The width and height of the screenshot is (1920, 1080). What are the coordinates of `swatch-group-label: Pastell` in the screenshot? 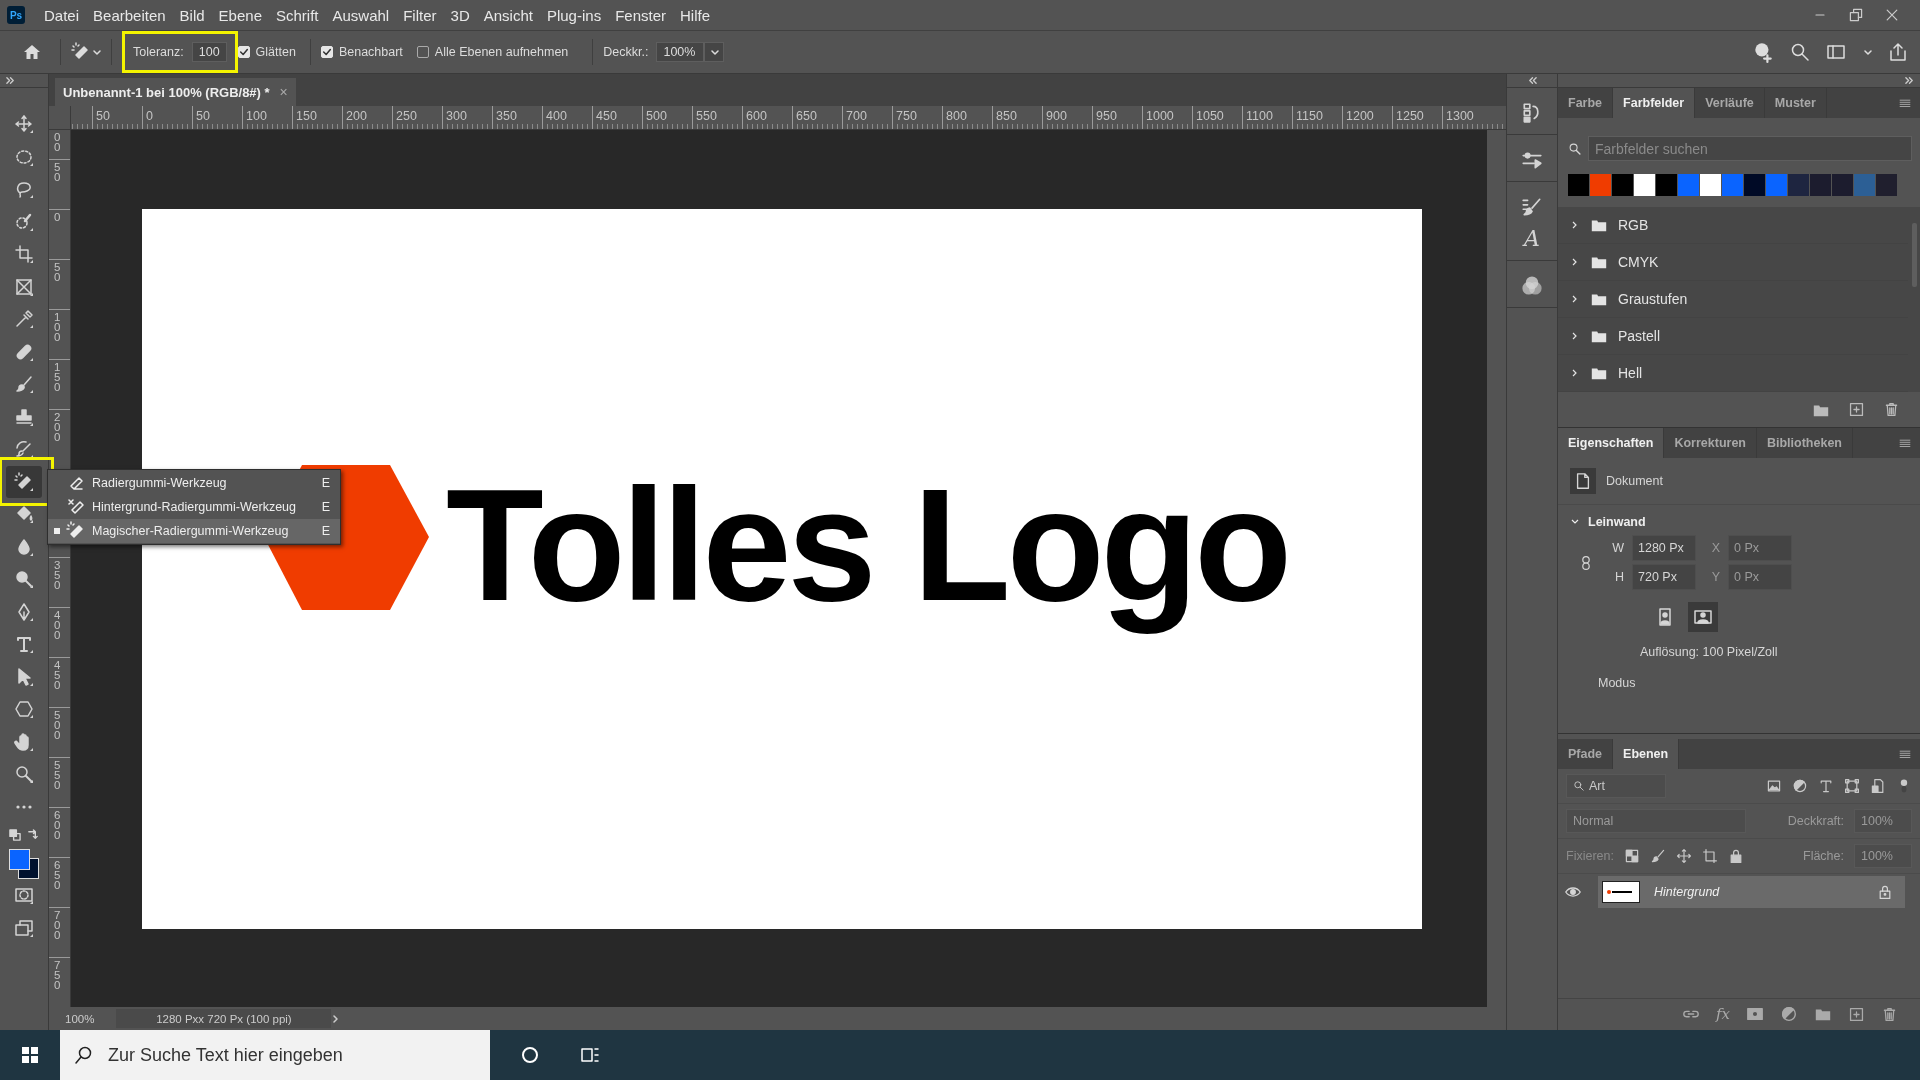 It's located at (1639, 336).